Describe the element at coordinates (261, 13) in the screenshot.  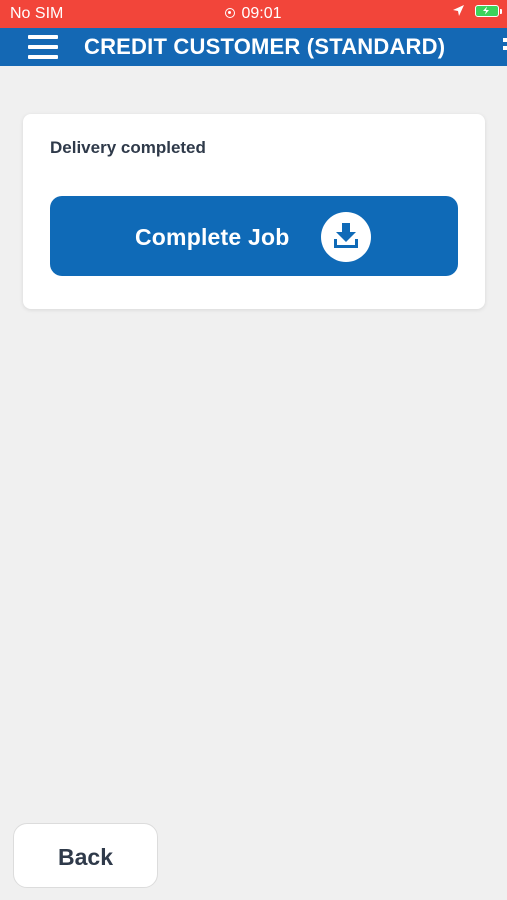
I see `status-time: 09:01` at that location.